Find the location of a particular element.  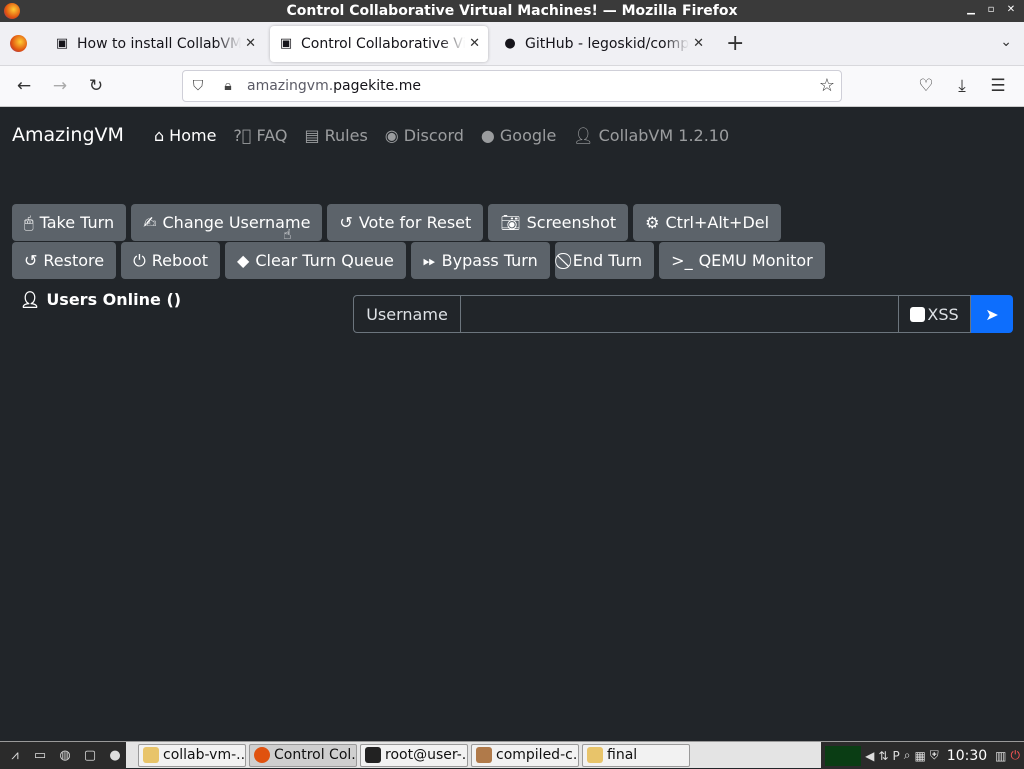

update-icon: ⛨ is located at coordinates (934, 755).